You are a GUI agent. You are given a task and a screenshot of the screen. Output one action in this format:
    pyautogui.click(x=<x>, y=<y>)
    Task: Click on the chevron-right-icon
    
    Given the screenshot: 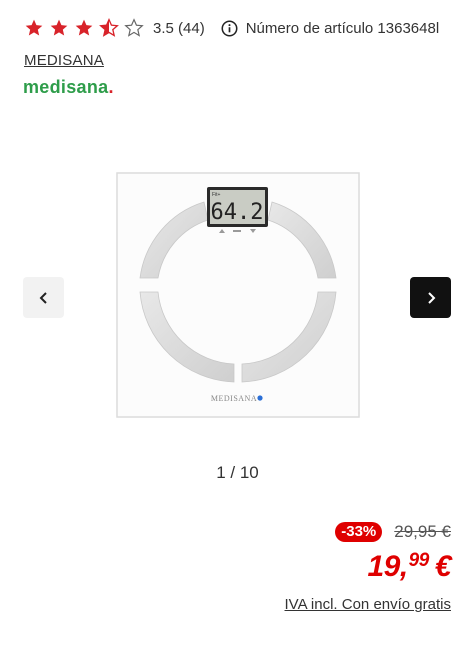 What is the action you would take?
    pyautogui.click(x=431, y=297)
    